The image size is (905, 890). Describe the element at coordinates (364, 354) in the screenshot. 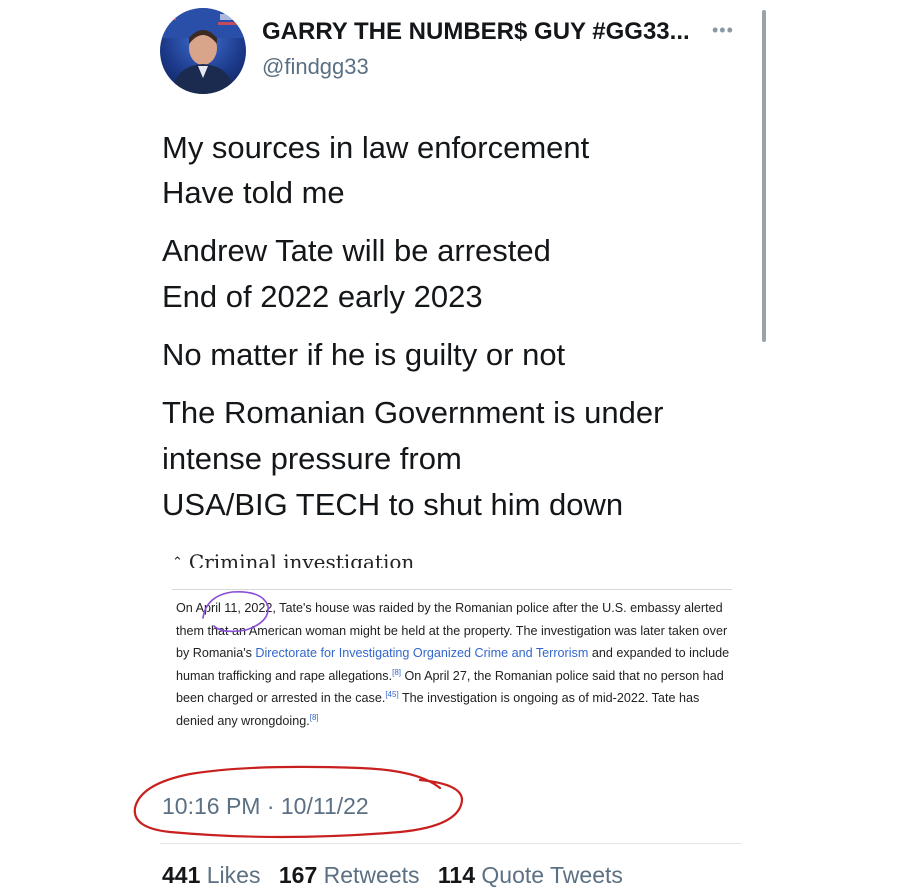

I see `tweet-text-line: No matter if he is guilty or not` at that location.